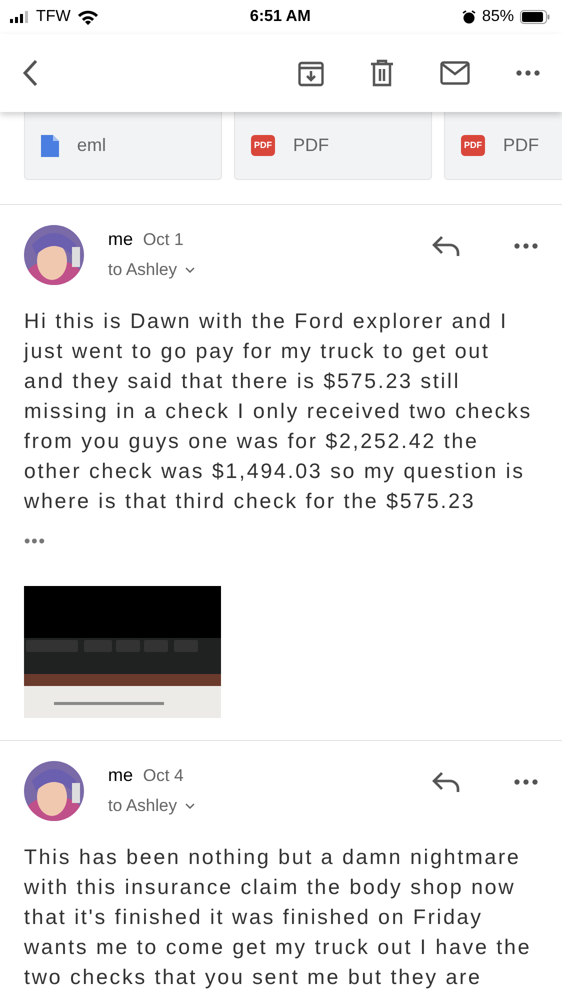 The image size is (562, 1000). What do you see at coordinates (123, 146) in the screenshot?
I see `attachment-card: eml` at bounding box center [123, 146].